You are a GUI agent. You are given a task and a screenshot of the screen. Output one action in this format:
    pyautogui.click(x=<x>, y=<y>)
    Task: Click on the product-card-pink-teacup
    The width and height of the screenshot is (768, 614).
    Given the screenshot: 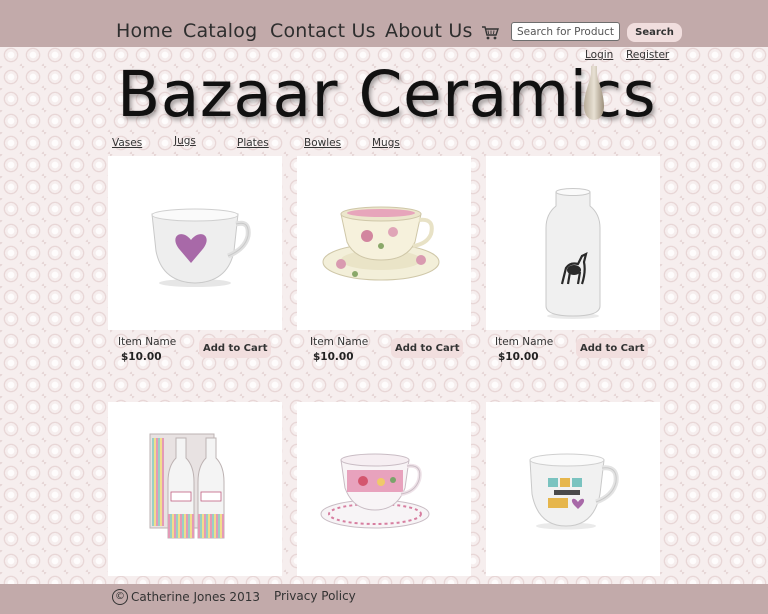 What is the action you would take?
    pyautogui.click(x=384, y=489)
    